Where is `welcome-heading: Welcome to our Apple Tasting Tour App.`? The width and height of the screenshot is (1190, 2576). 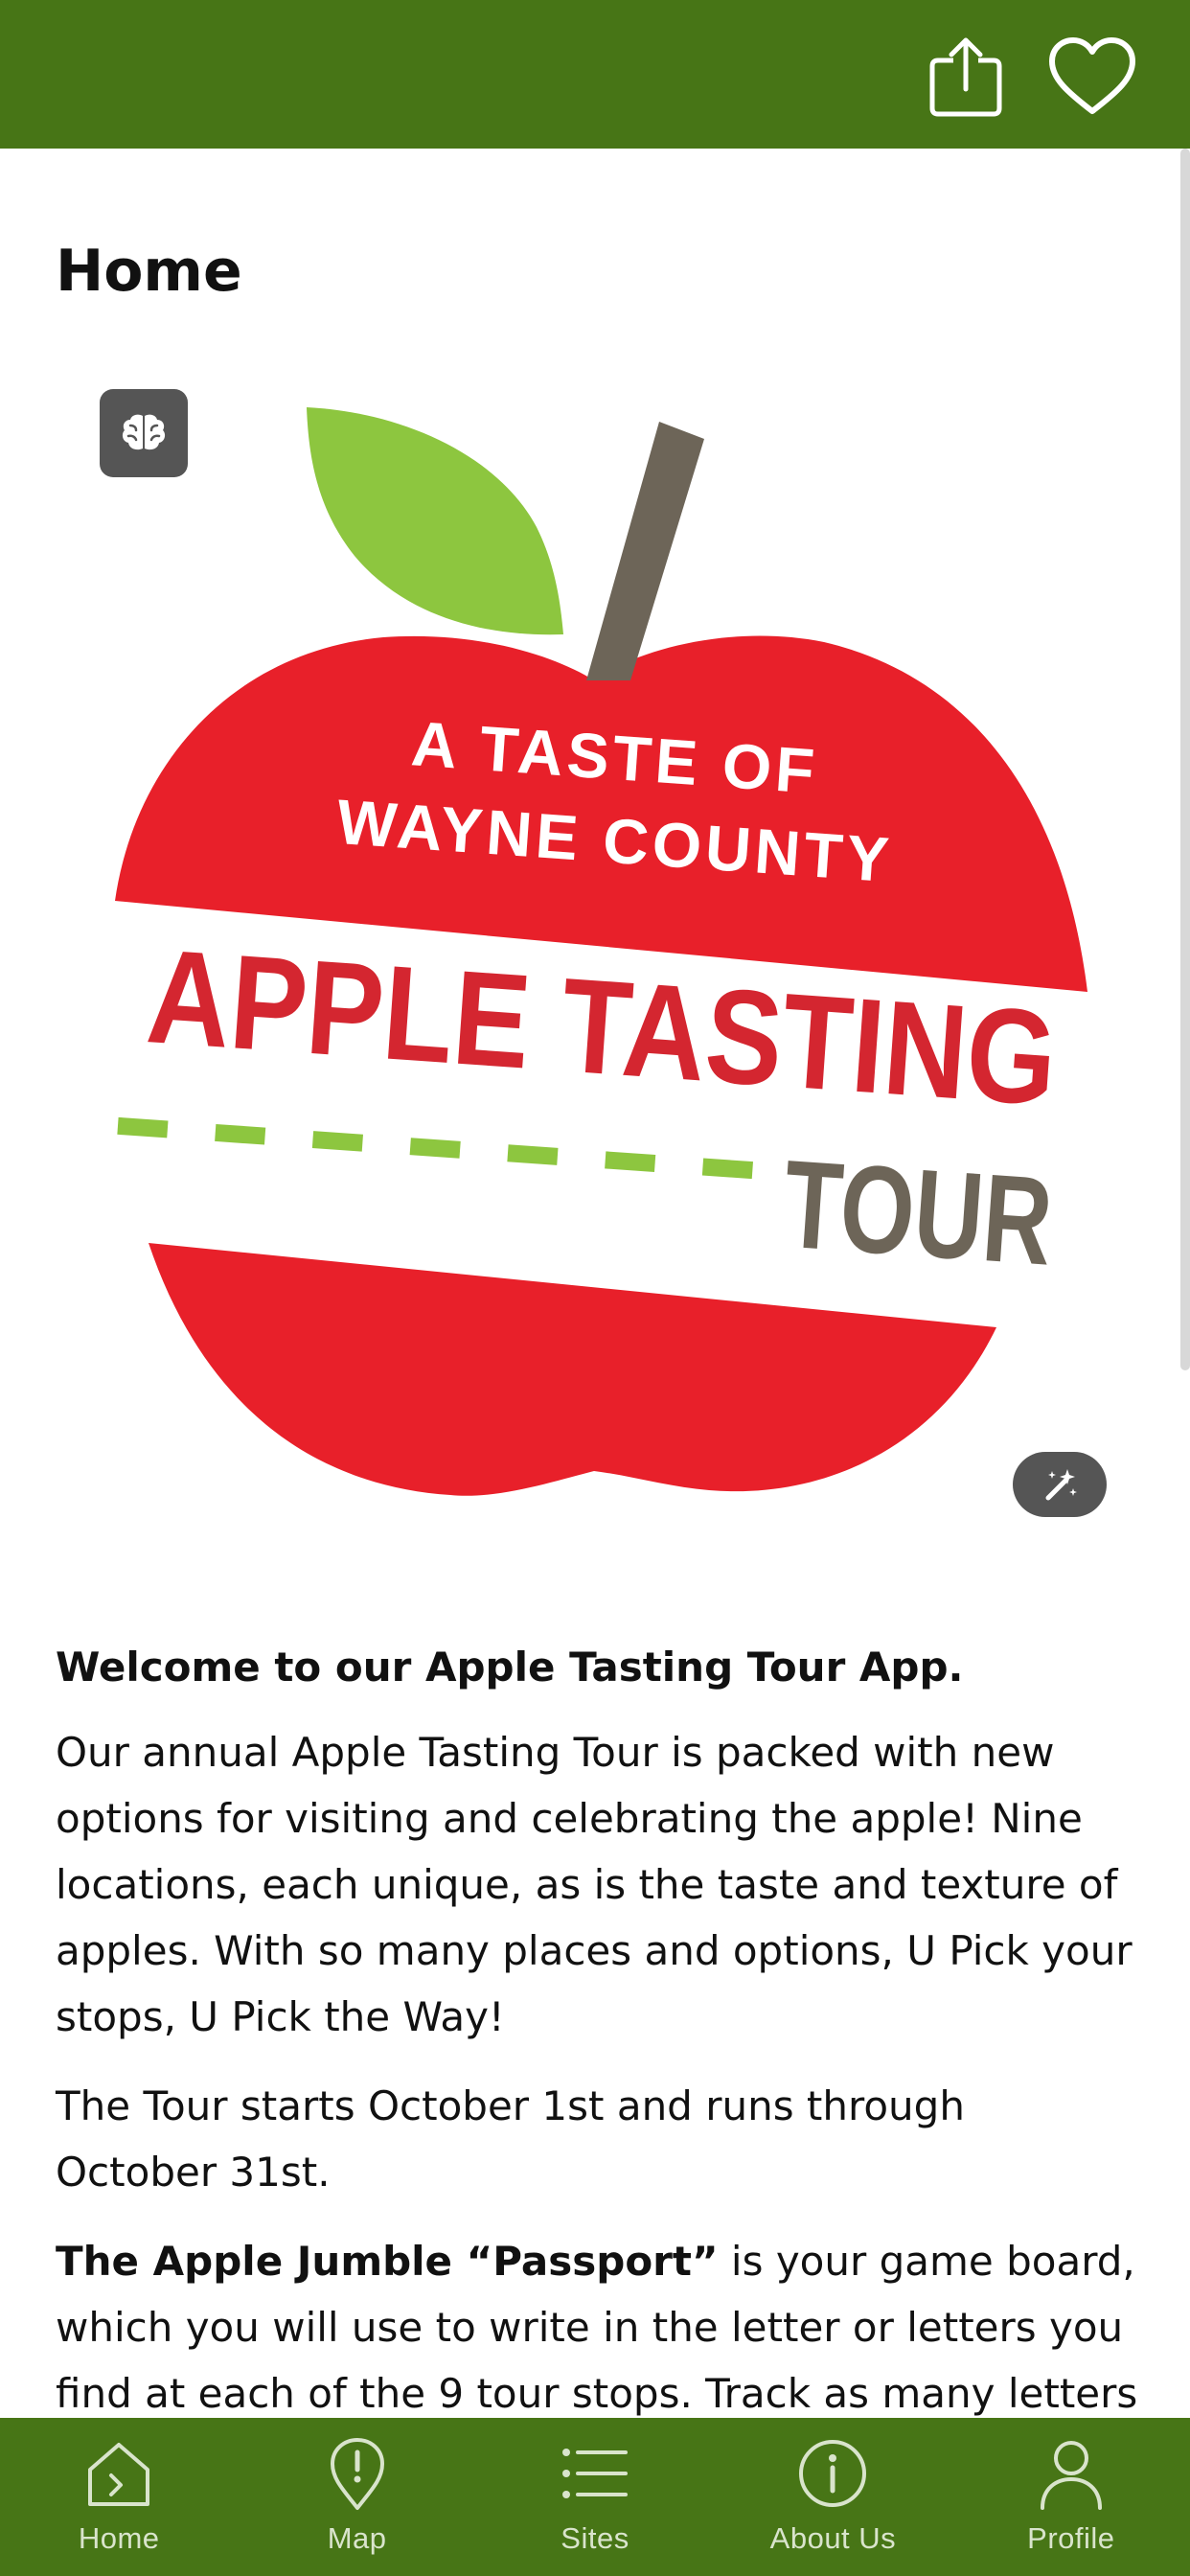 welcome-heading: Welcome to our Apple Tasting Tour App. is located at coordinates (510, 1667).